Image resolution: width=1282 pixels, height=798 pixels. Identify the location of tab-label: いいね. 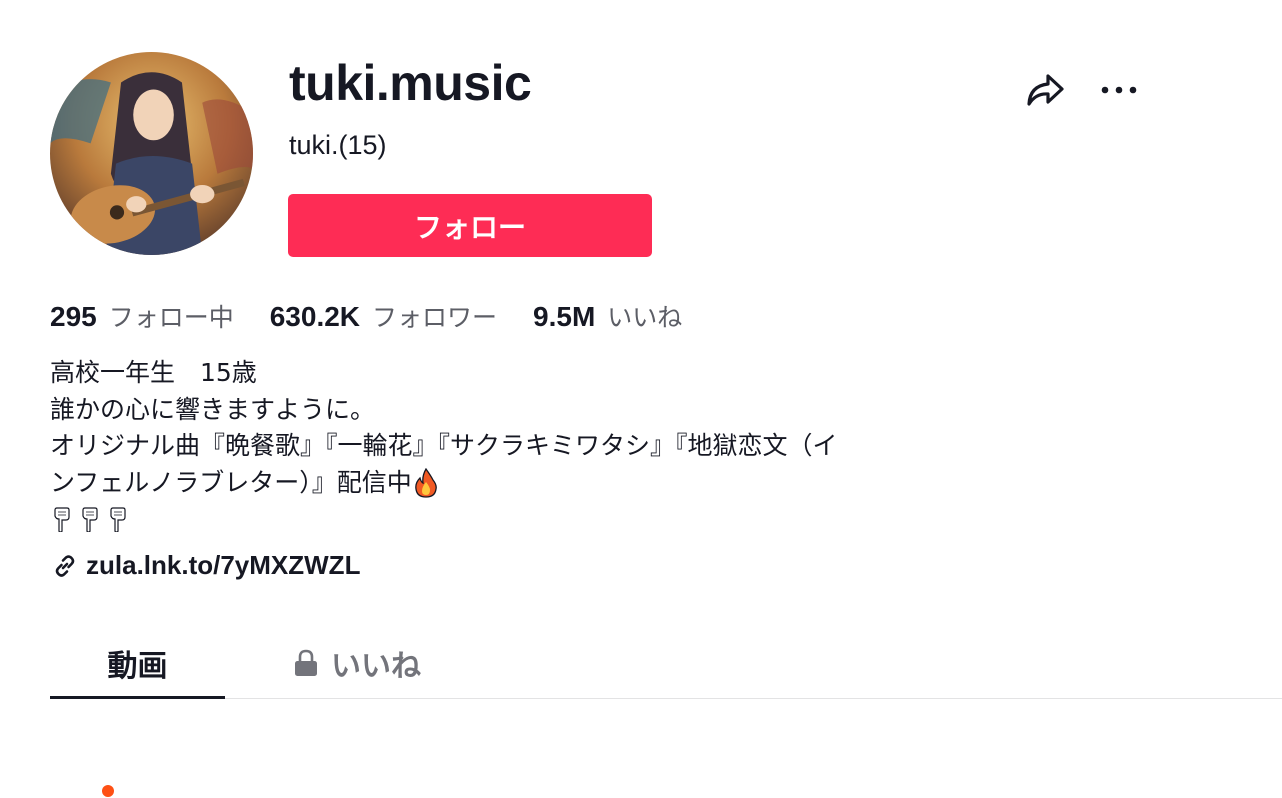
(376, 666).